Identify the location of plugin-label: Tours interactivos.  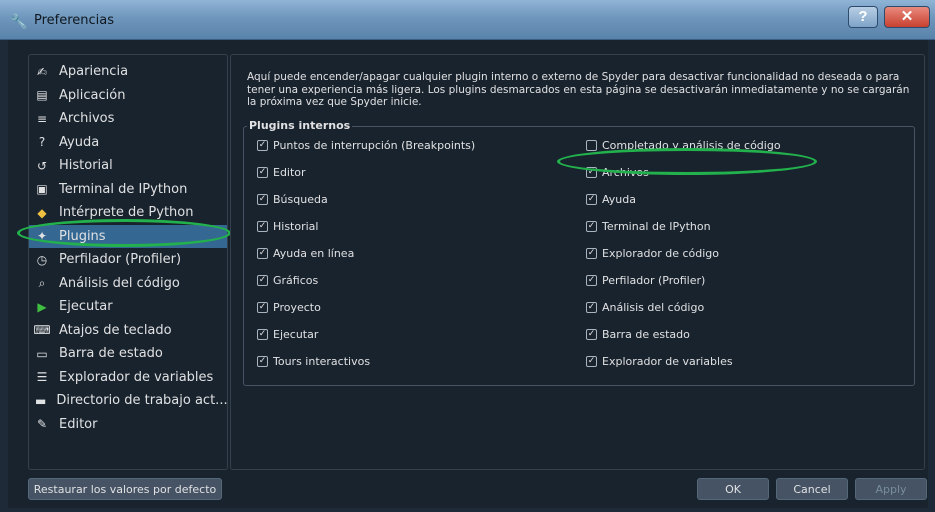
(322, 361).